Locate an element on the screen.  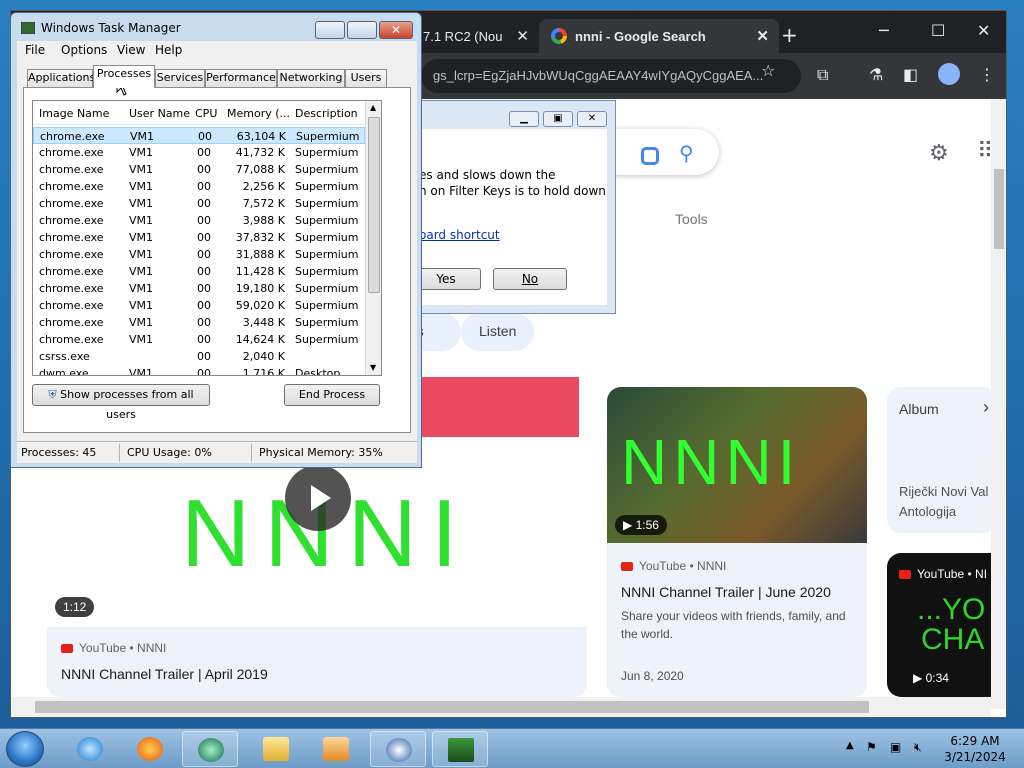
extensions-icon: ⧉ is located at coordinates (822, 75).